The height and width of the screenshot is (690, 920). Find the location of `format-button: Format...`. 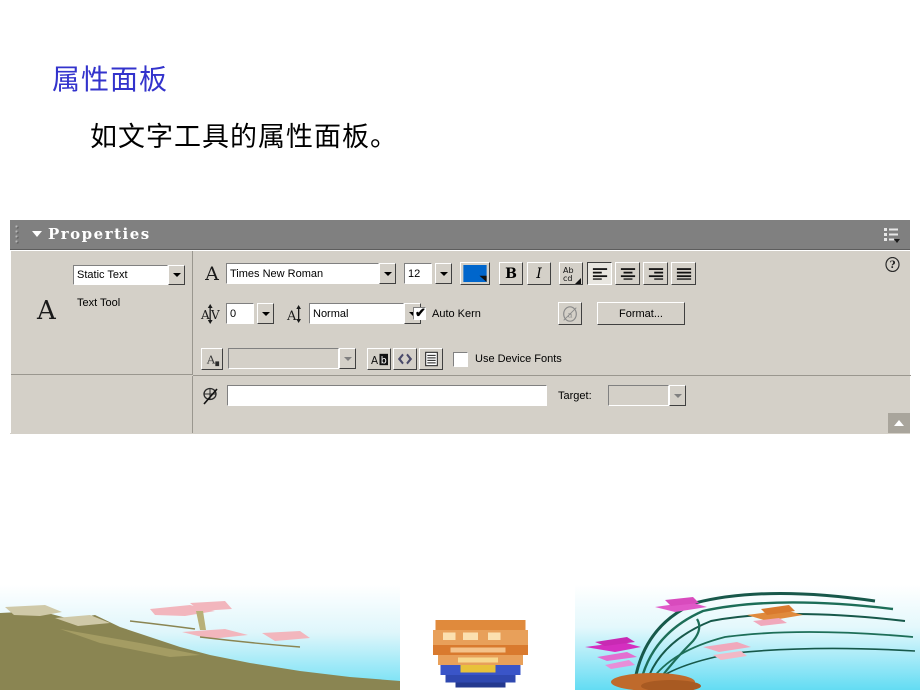

format-button: Format... is located at coordinates (641, 313).